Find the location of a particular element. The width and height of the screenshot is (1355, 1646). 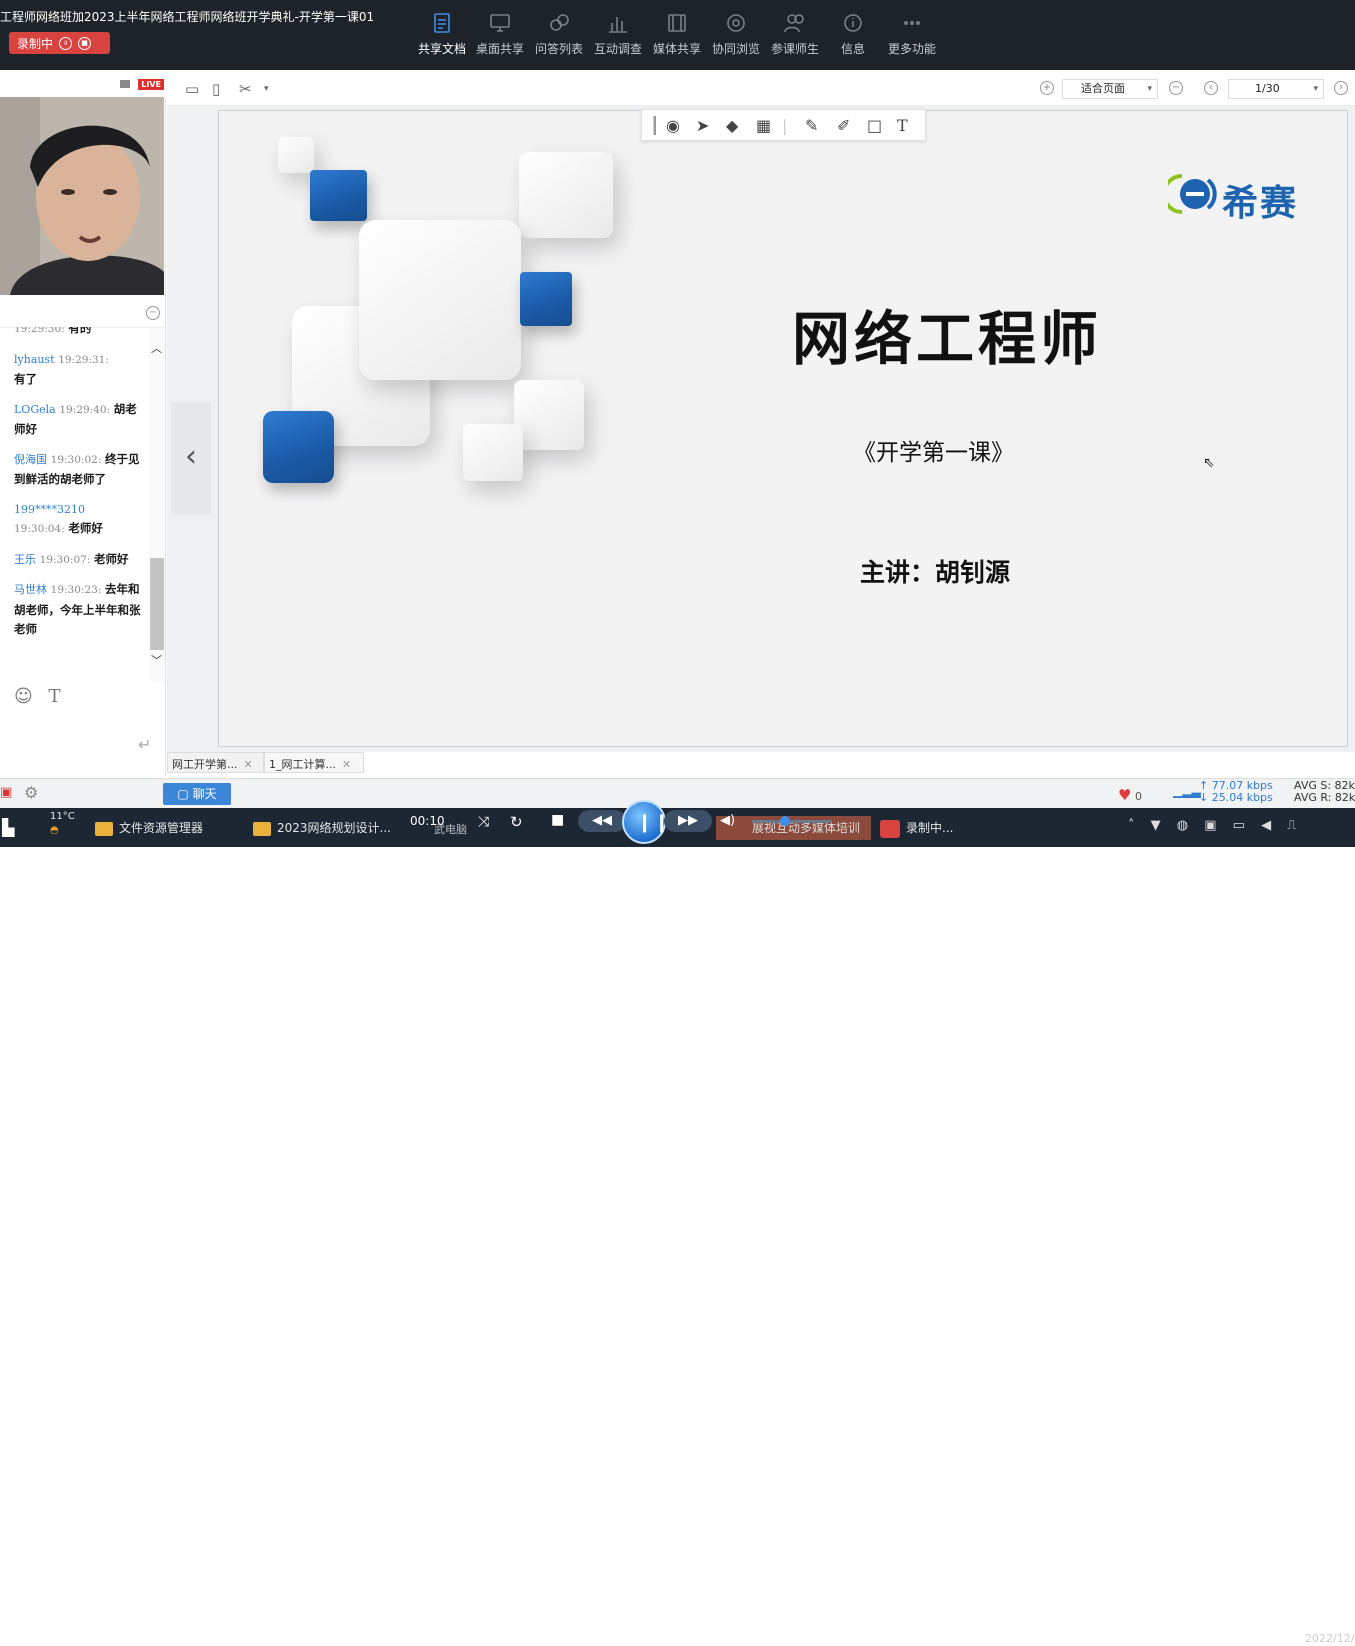

chat-tab-button: ▢ 聊天 is located at coordinates (197, 794).